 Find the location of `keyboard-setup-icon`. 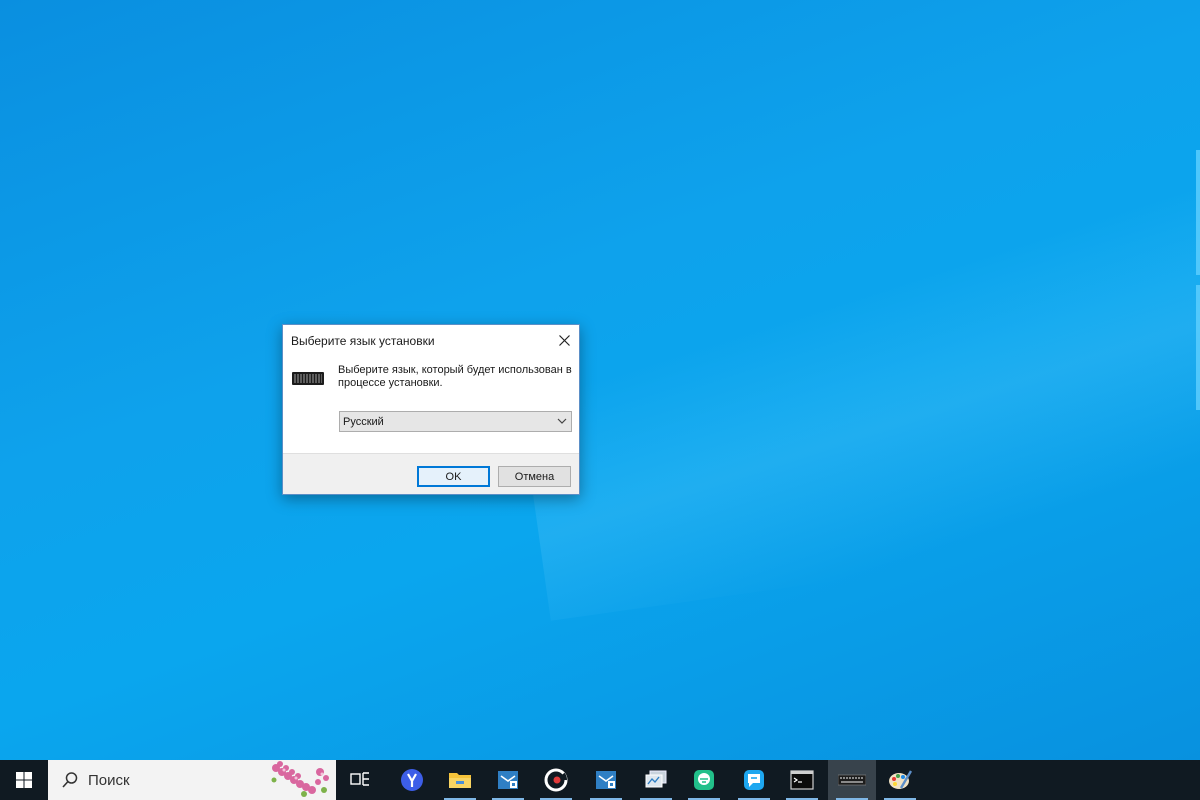

keyboard-setup-icon is located at coordinates (852, 780).